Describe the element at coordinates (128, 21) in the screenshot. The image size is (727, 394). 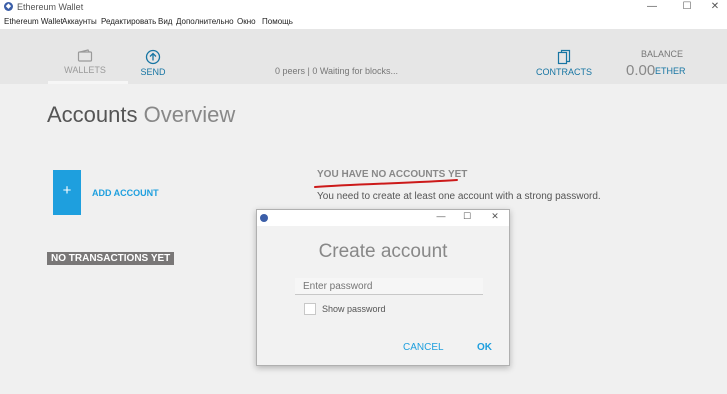
I see `menu-item-edit: Редактировать` at that location.